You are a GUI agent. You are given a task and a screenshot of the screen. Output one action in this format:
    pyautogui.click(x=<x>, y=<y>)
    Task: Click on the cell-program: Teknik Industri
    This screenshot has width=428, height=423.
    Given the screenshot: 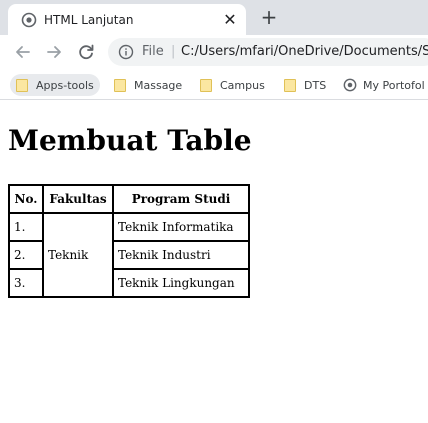 What is the action you would take?
    pyautogui.click(x=181, y=255)
    